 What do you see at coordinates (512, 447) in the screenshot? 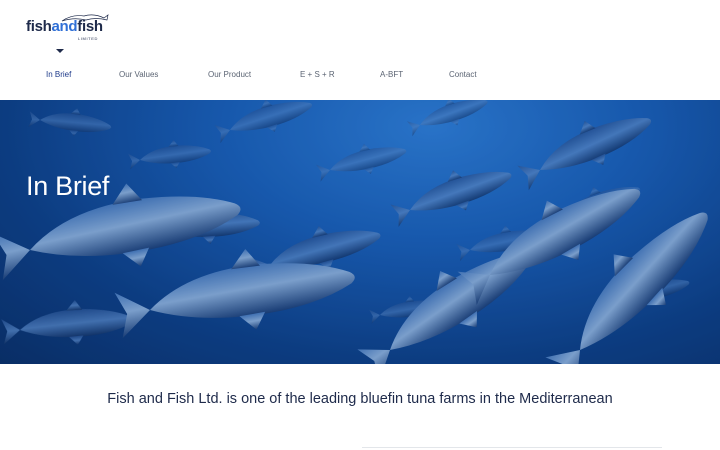
I see `section-divider` at bounding box center [512, 447].